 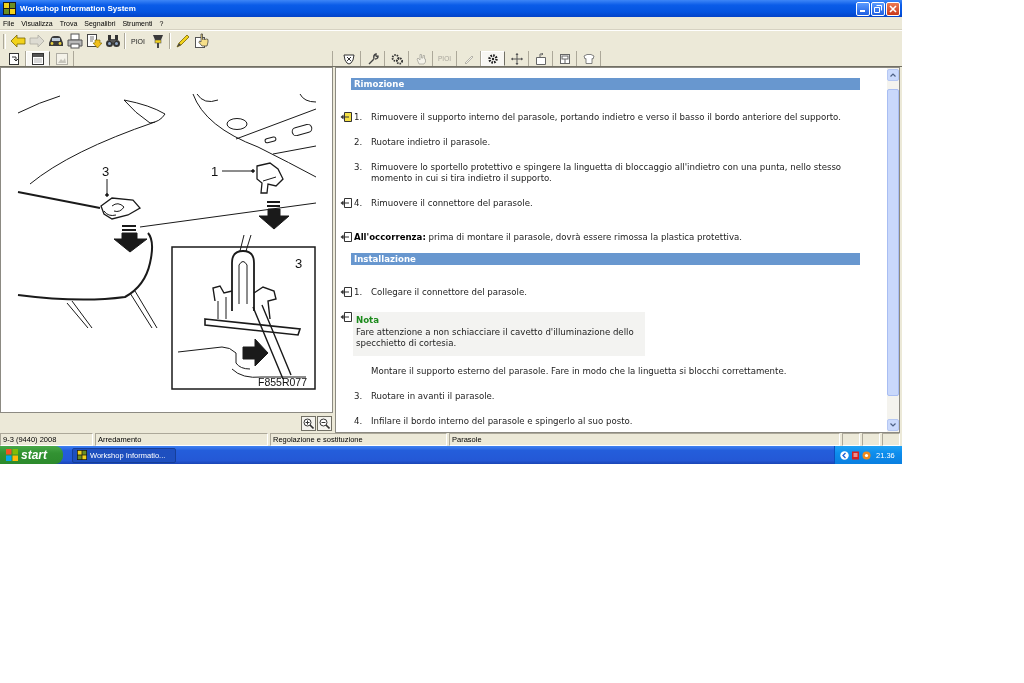 I want to click on figure-code: F855R077, so click(x=283, y=382).